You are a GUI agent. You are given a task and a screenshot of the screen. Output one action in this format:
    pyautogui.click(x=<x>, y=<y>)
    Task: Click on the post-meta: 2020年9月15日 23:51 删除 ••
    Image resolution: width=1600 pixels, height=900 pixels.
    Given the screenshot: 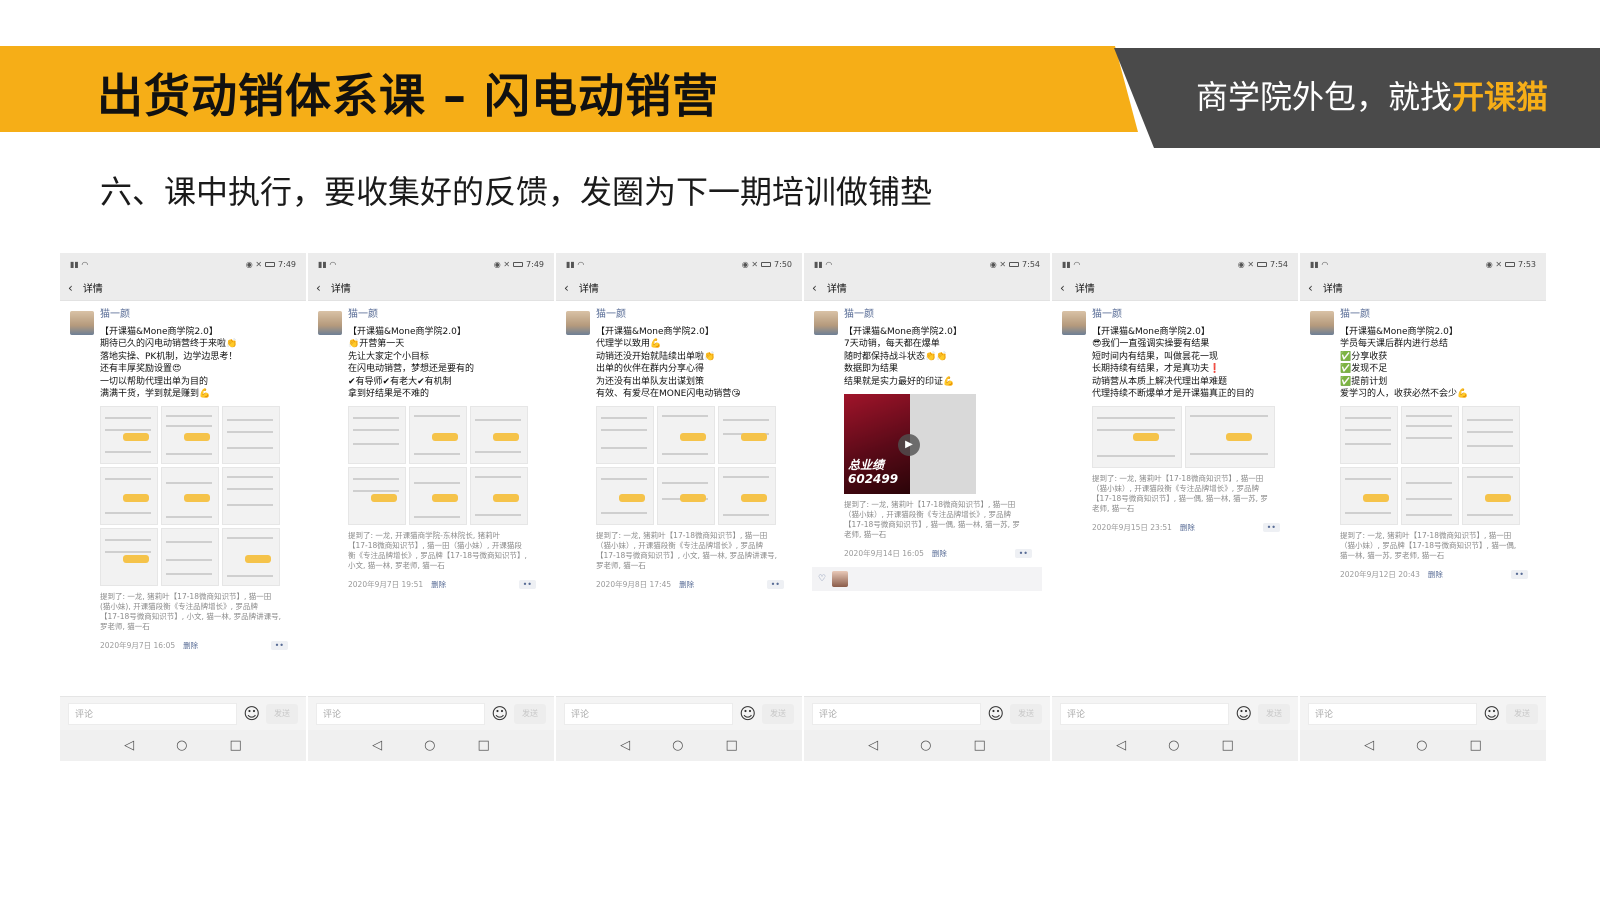 What is the action you would take?
    pyautogui.click(x=1191, y=527)
    